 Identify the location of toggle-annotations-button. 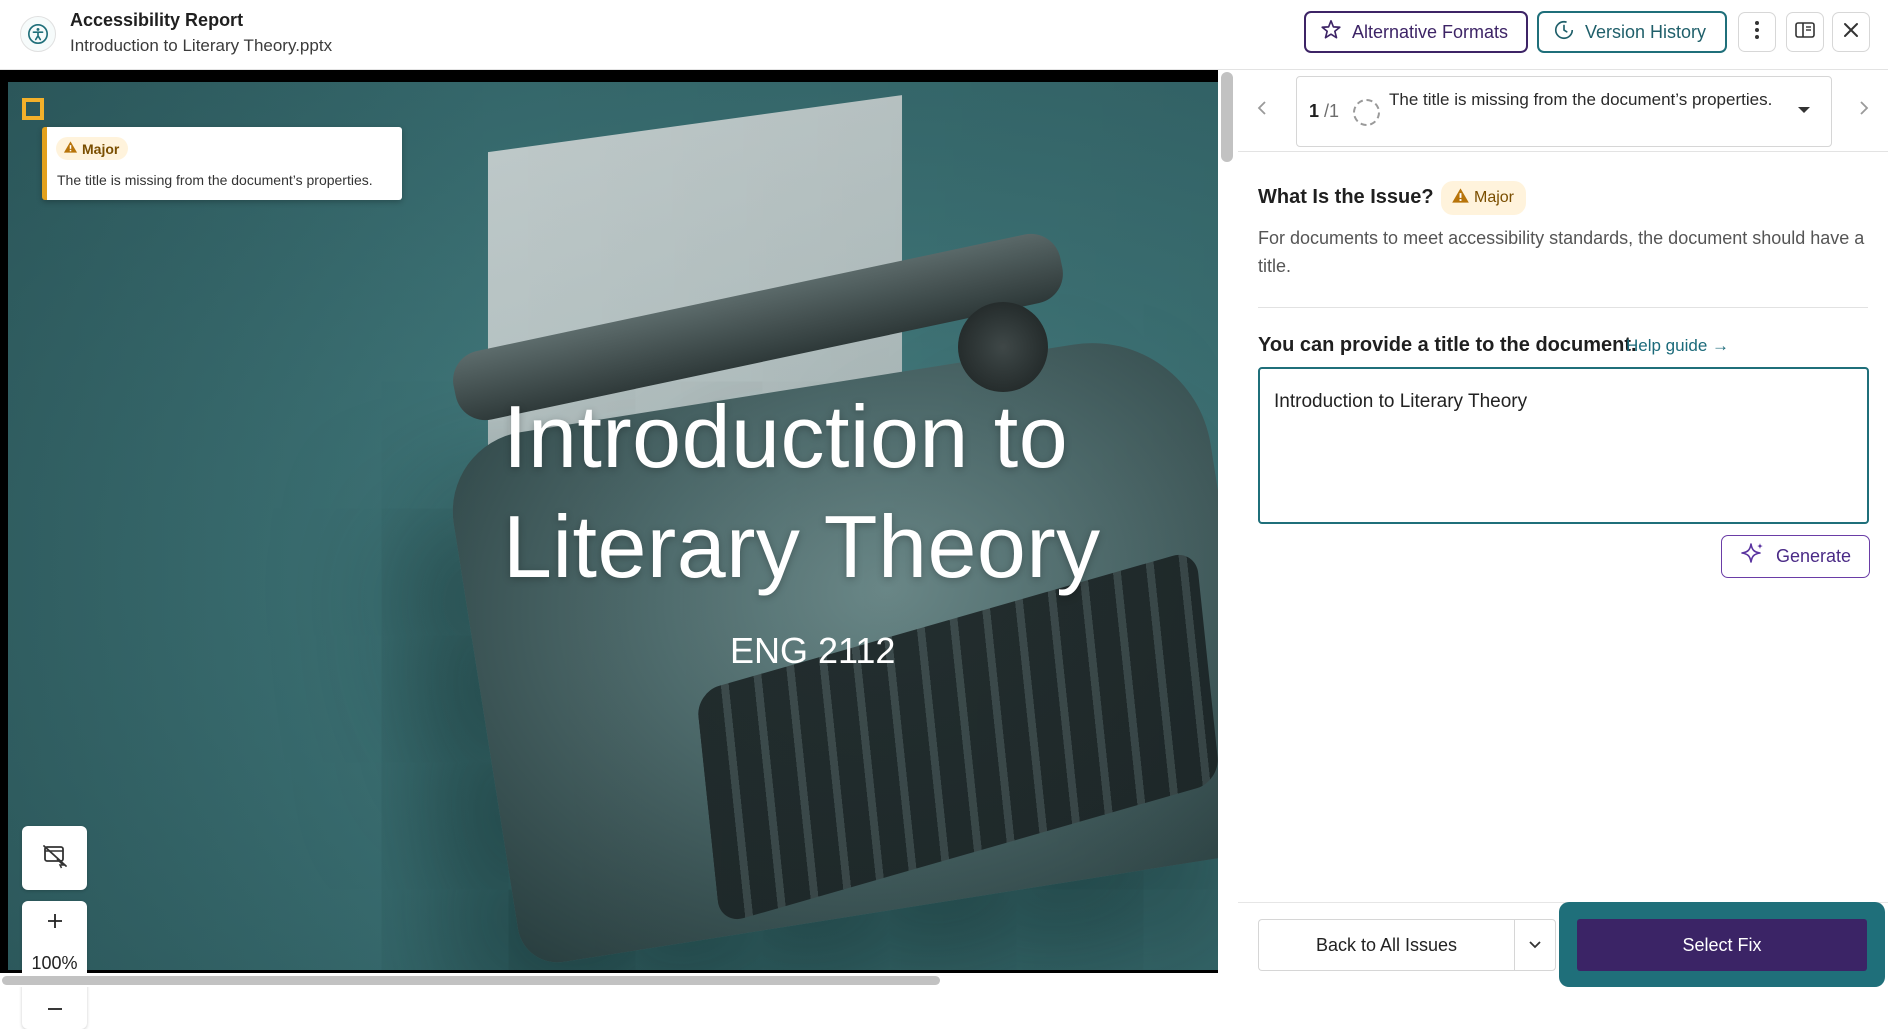
(54, 858).